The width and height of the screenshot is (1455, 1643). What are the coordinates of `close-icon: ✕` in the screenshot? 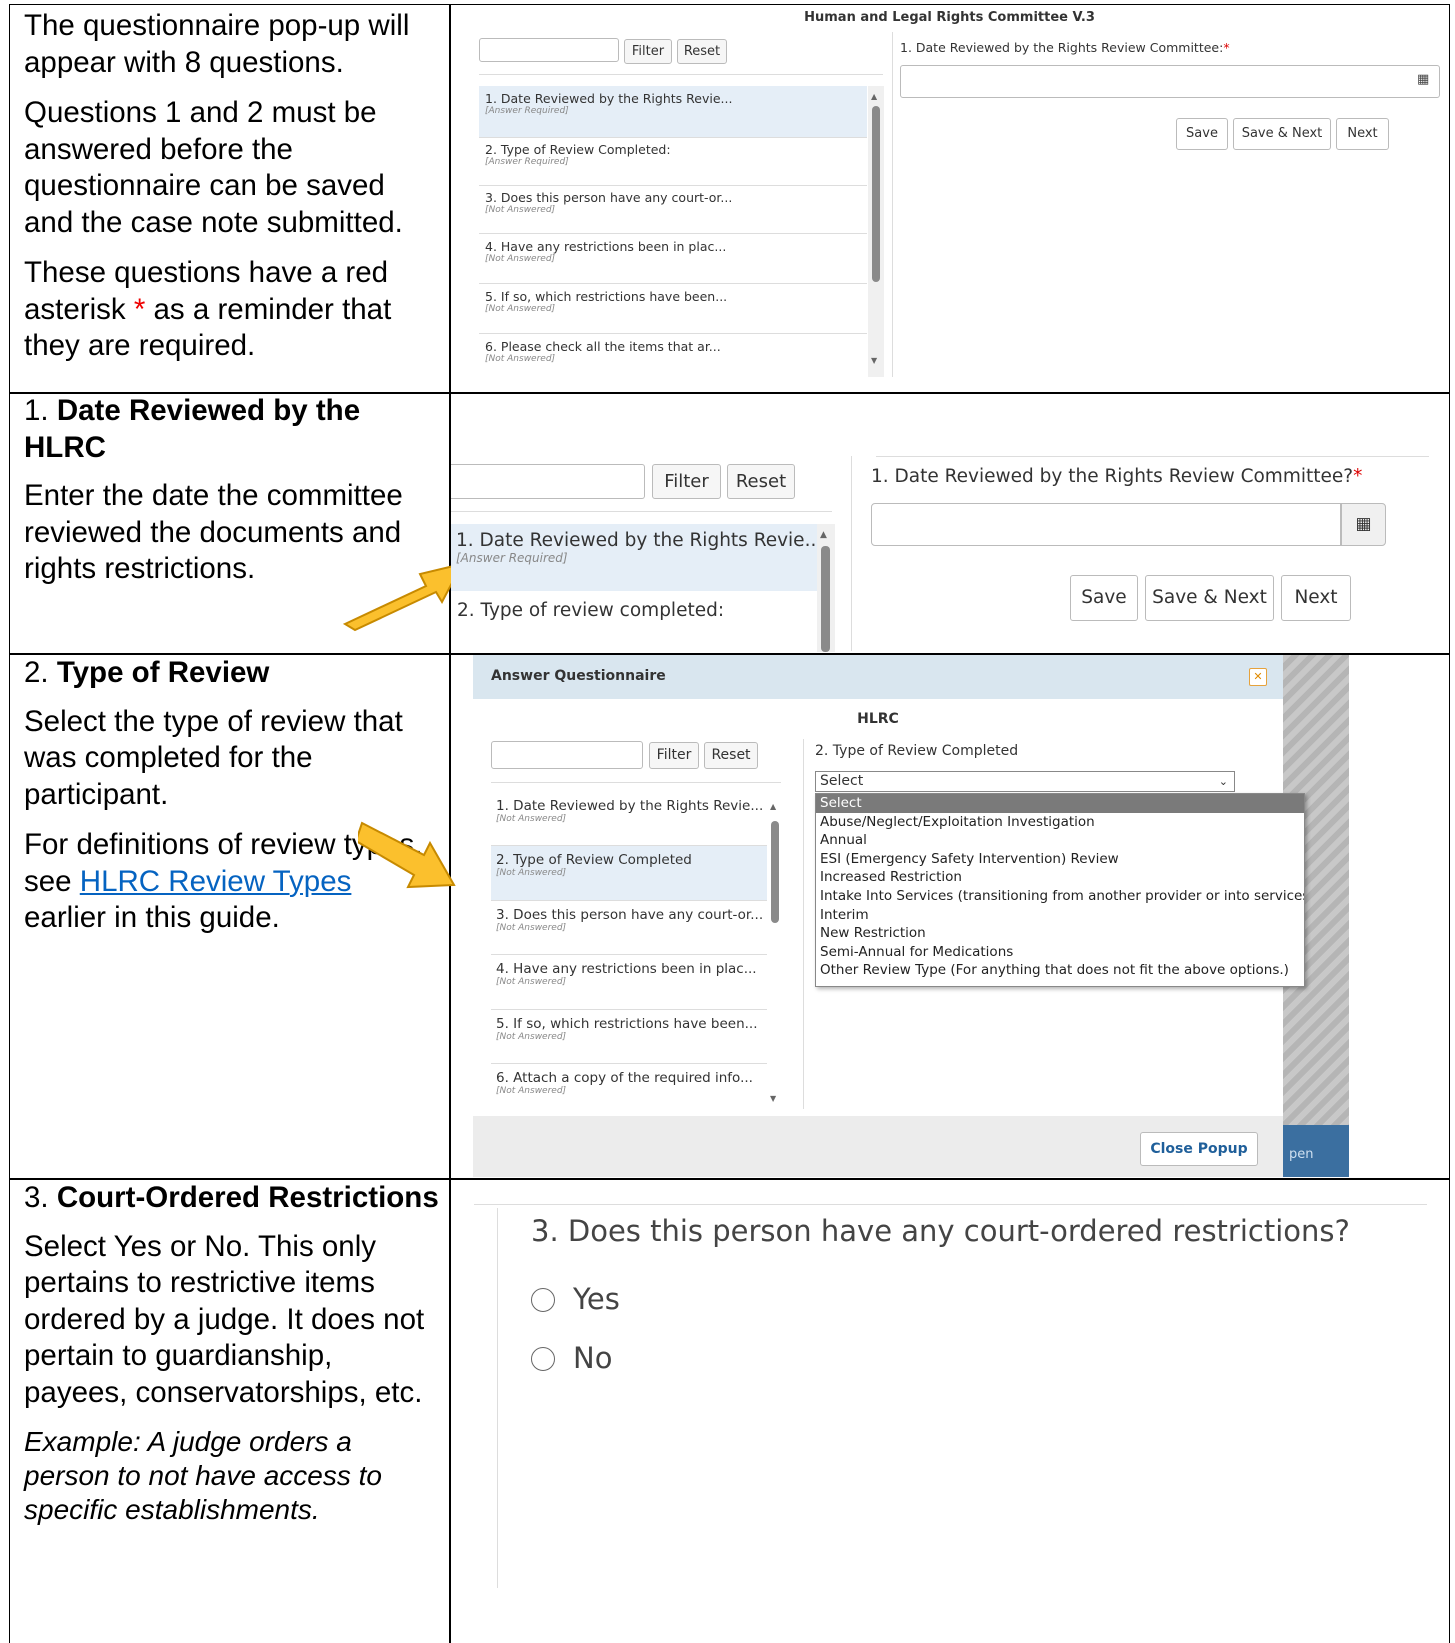 It's located at (1258, 677).